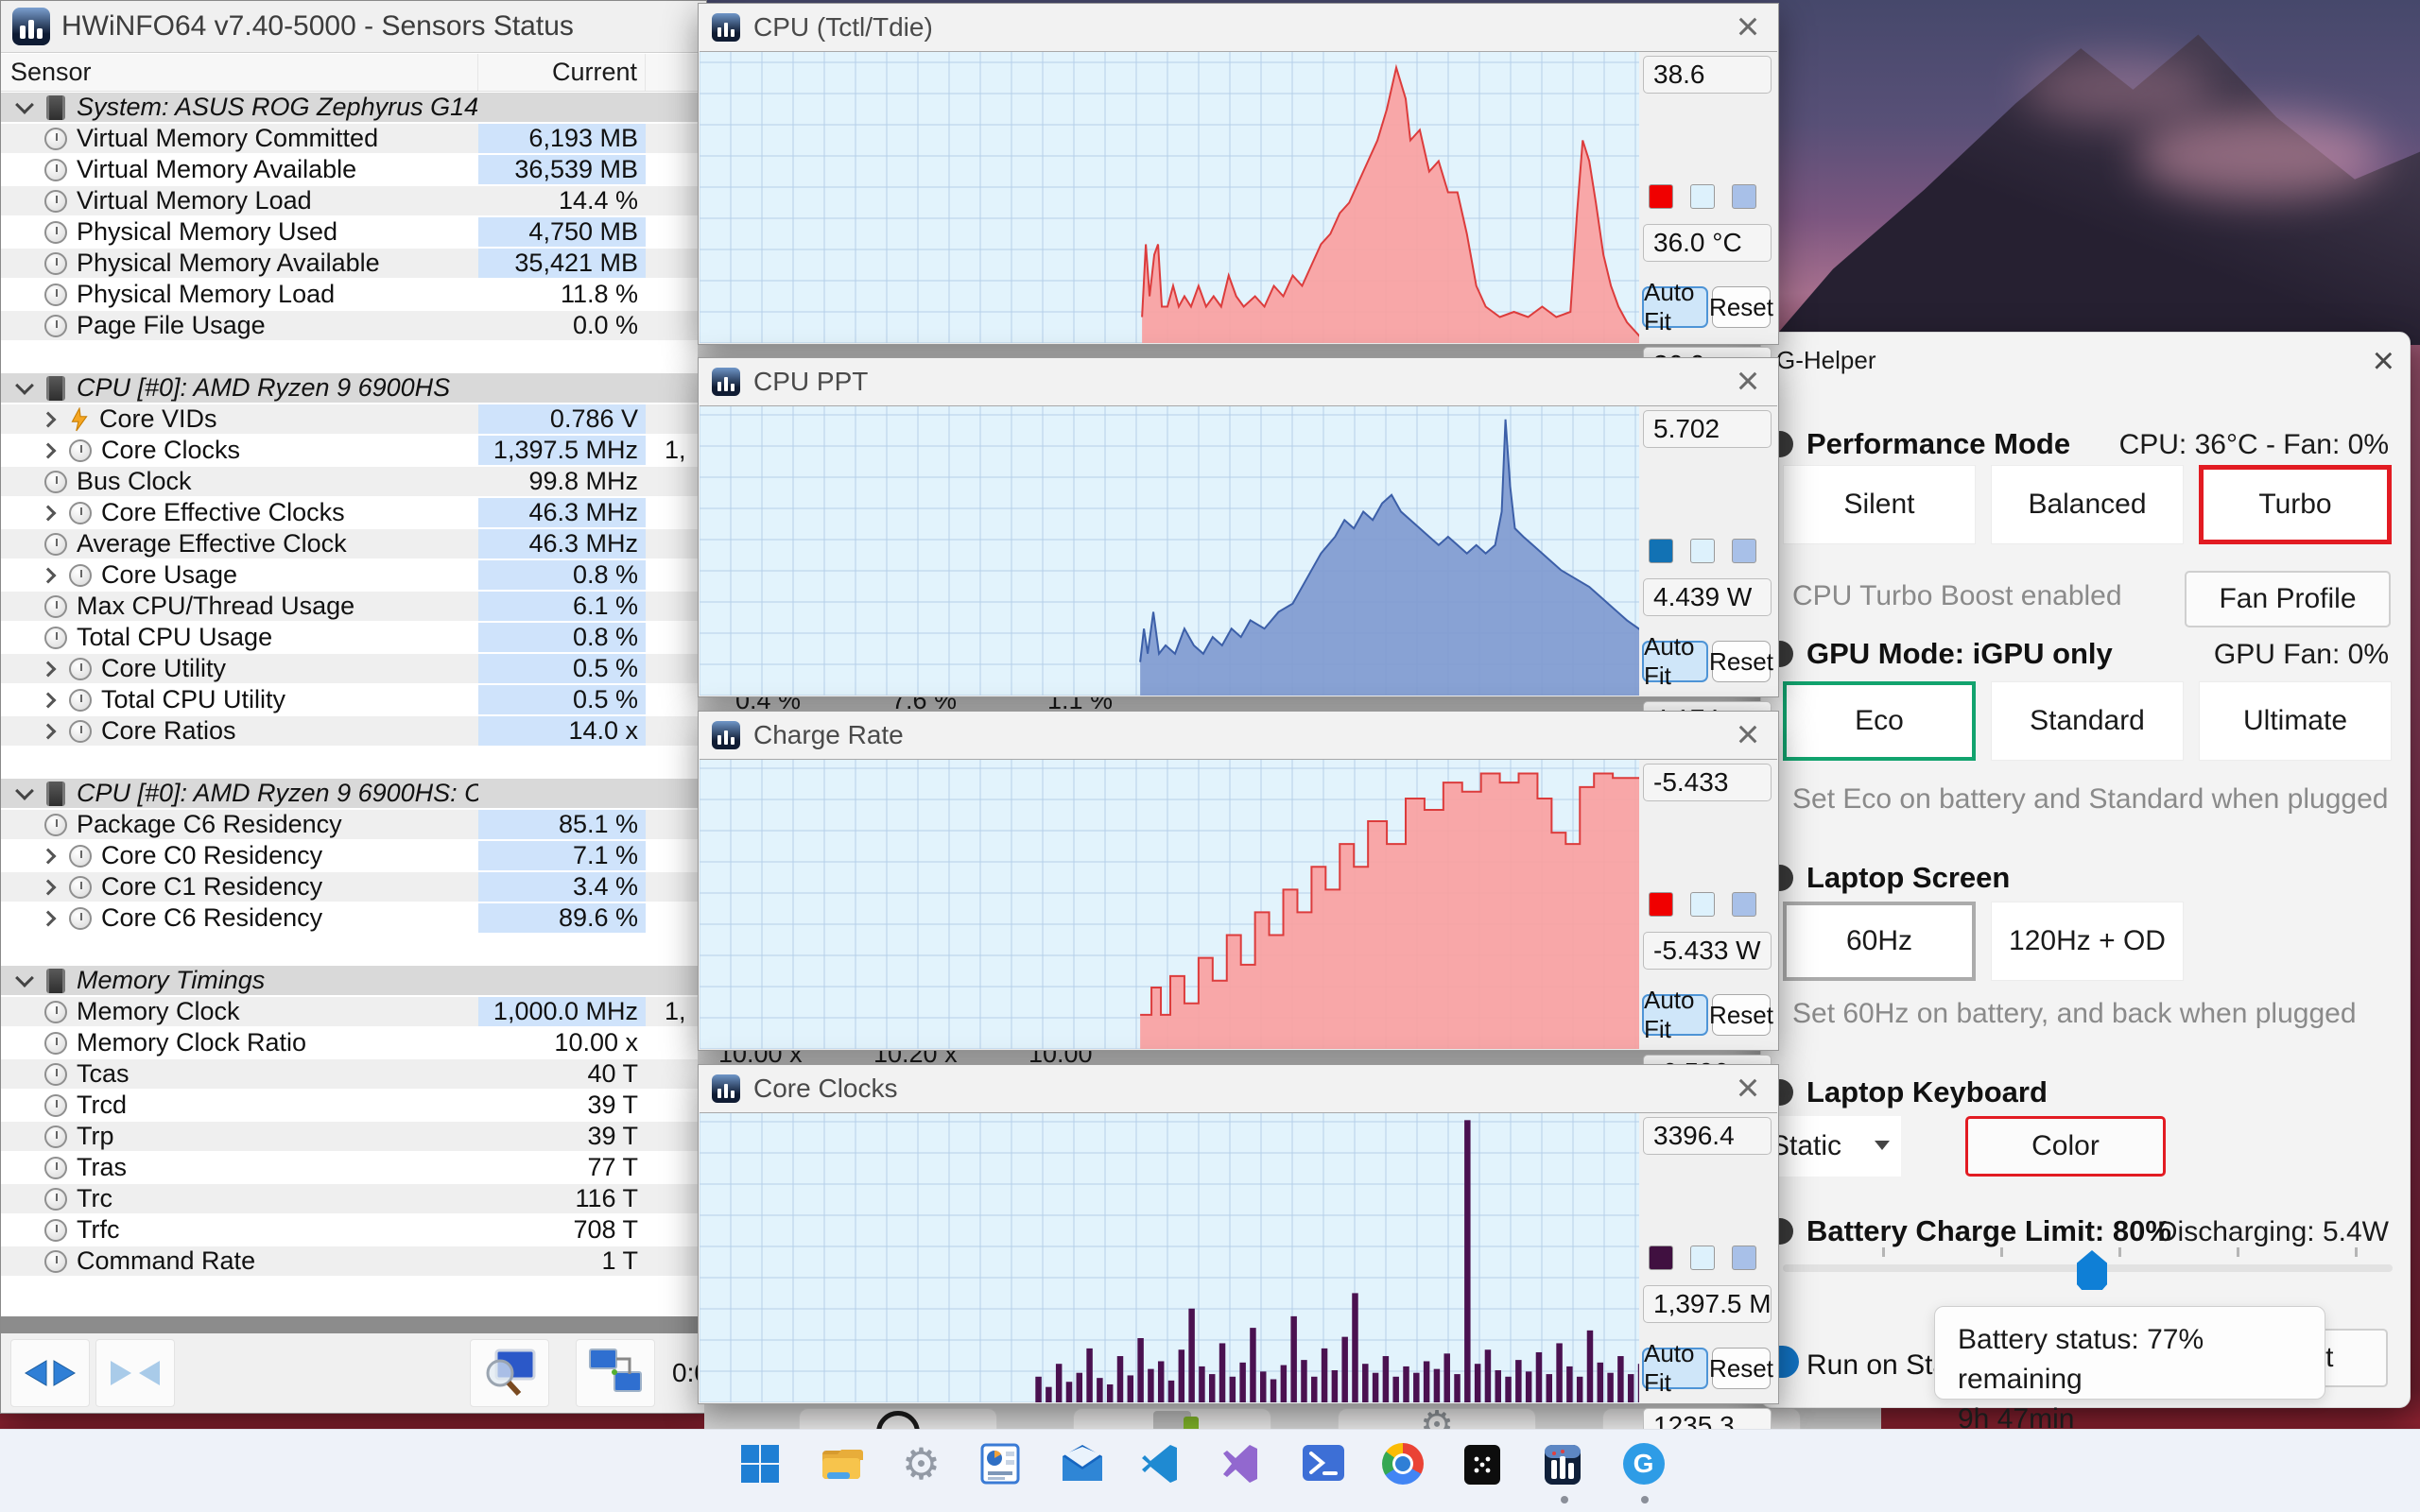  What do you see at coordinates (353, 575) in the screenshot?
I see `sensor-row: Core Usage 0.8 %` at bounding box center [353, 575].